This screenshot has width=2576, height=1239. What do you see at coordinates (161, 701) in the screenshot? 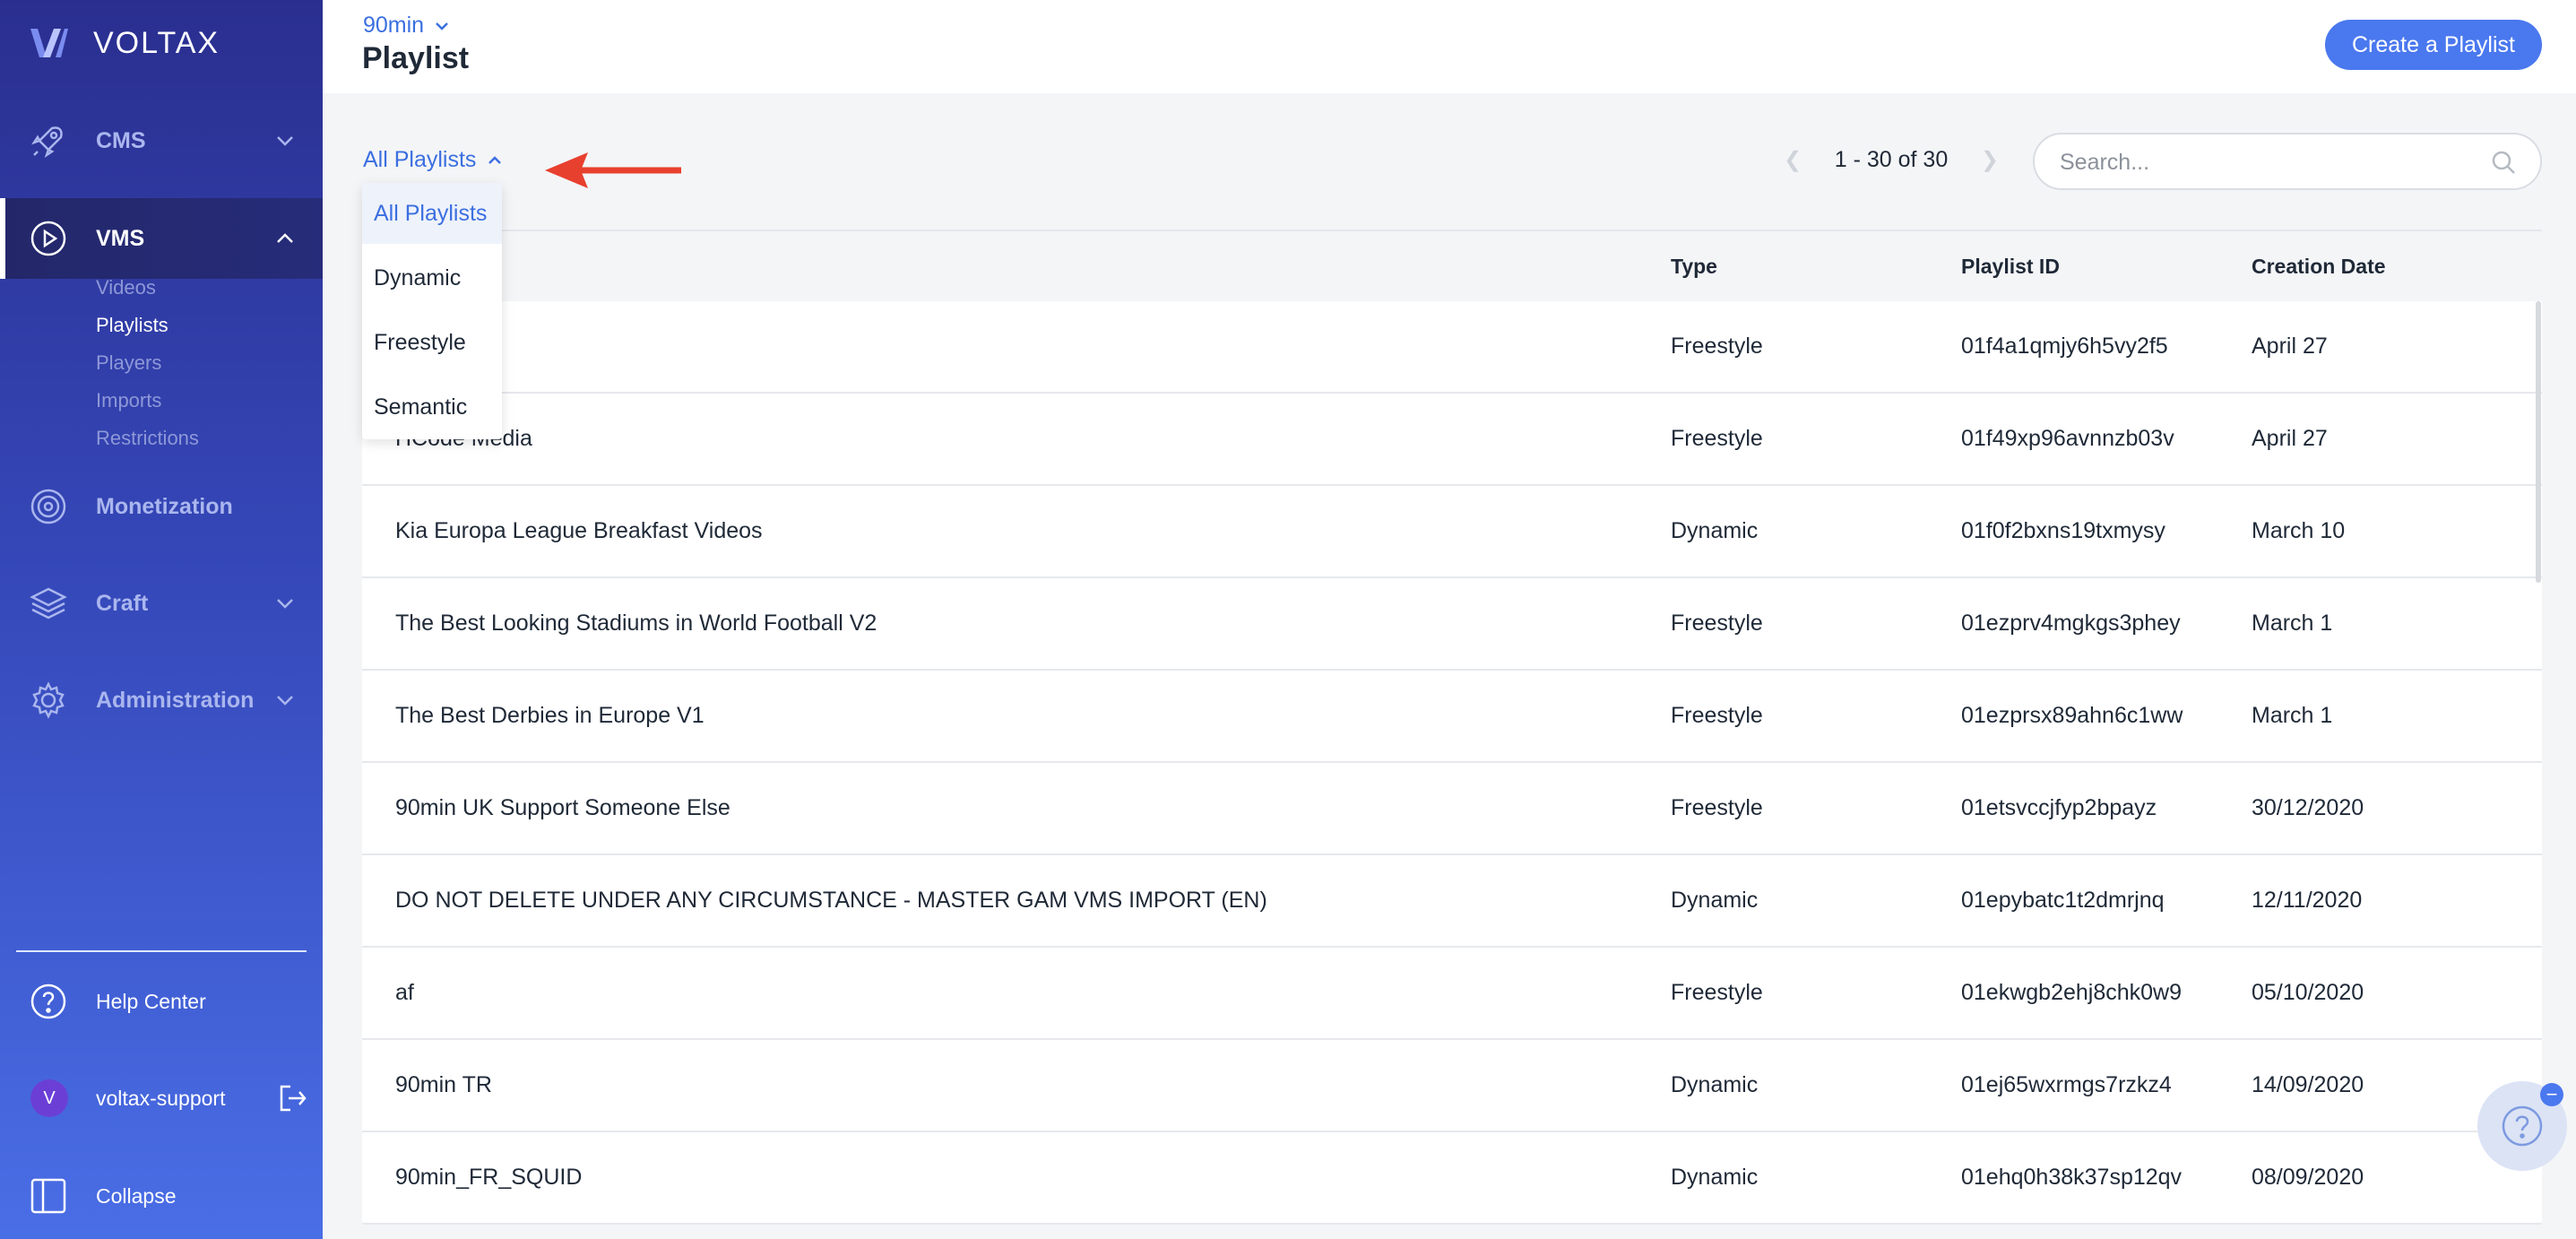
I see `sidebar-item-administration: Administration` at bounding box center [161, 701].